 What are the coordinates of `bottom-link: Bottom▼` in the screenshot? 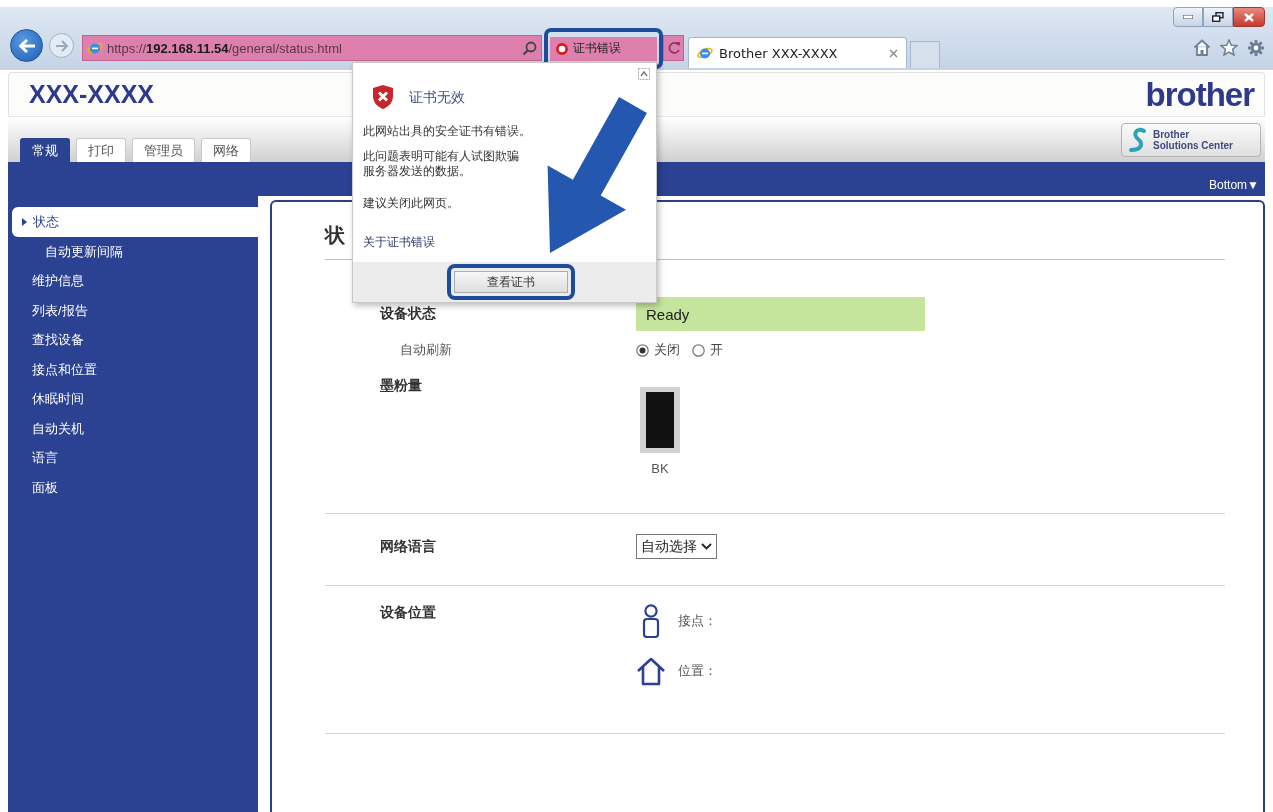 It's located at (1234, 185).